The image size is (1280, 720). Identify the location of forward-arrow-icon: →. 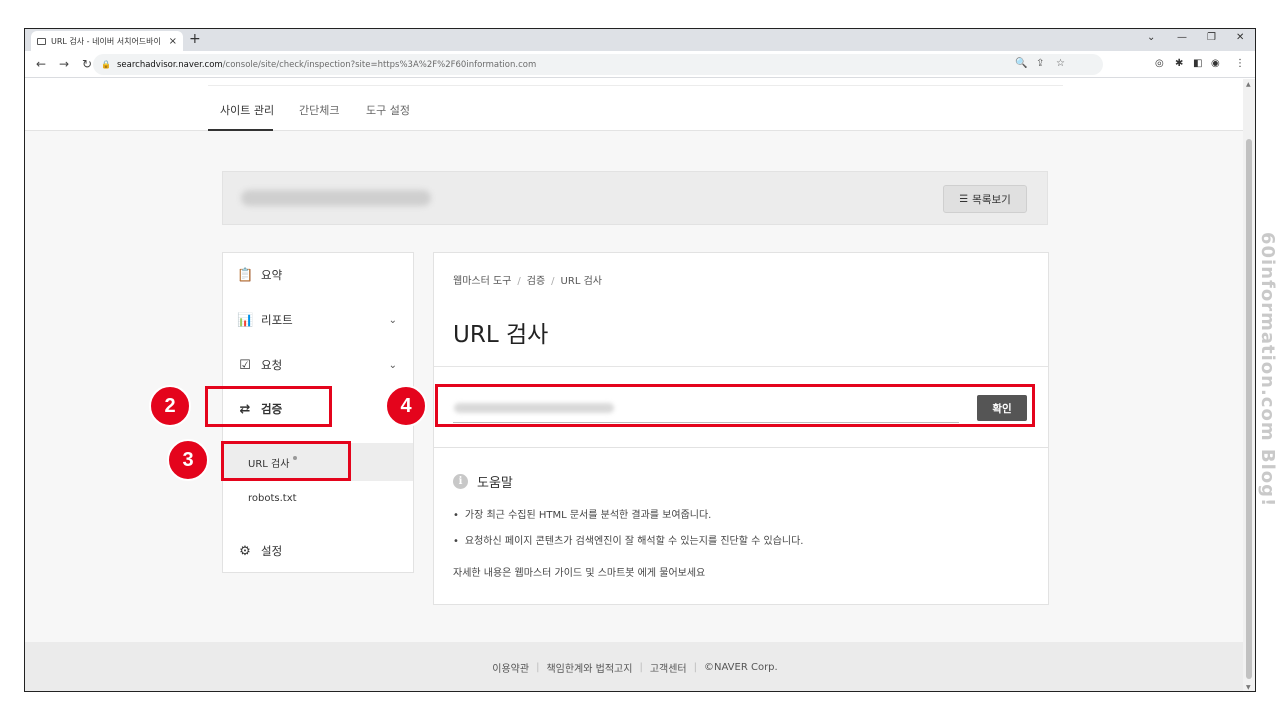
(64, 64).